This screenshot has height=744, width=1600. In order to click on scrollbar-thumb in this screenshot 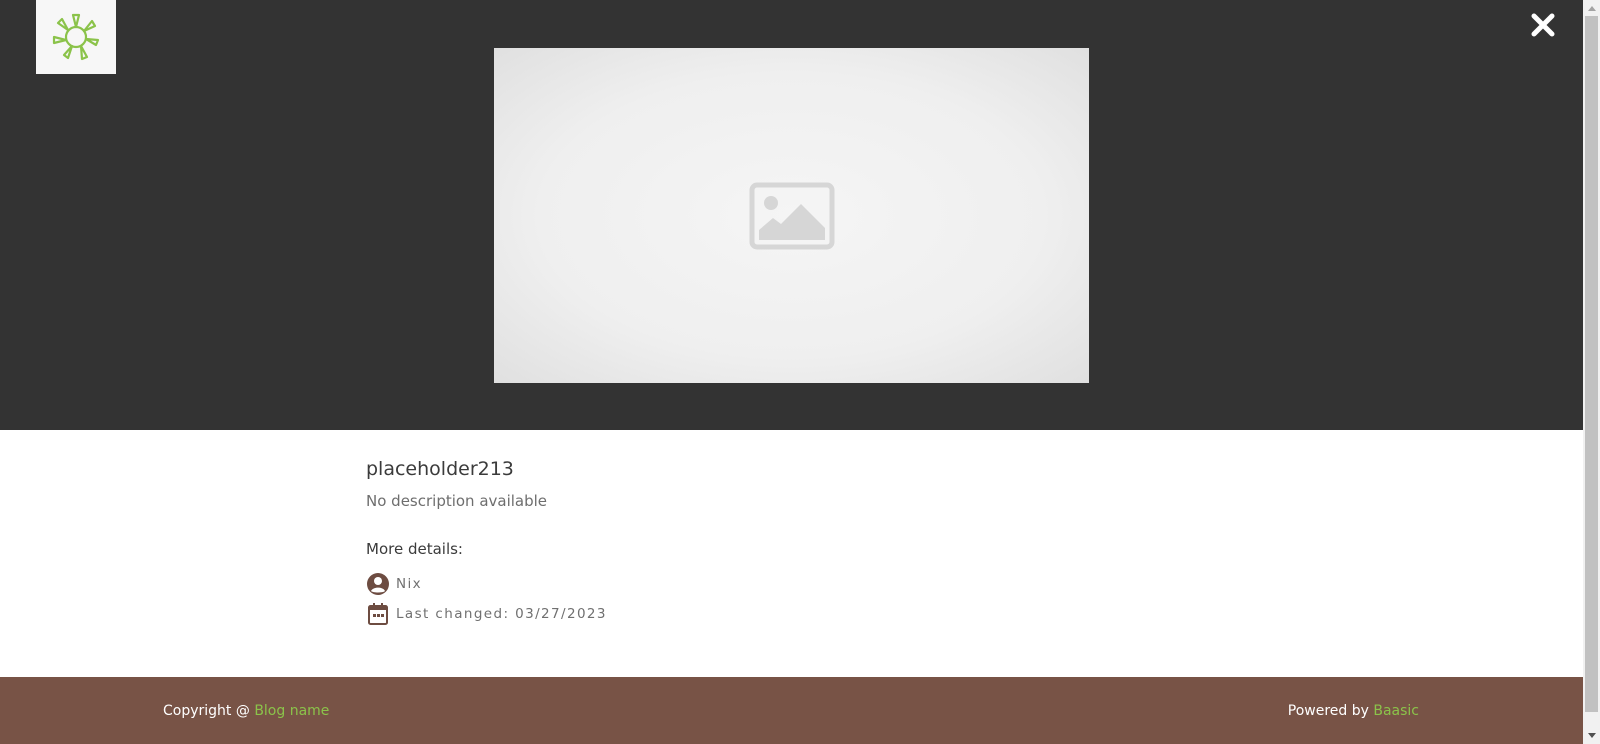, I will do `click(1591, 364)`.